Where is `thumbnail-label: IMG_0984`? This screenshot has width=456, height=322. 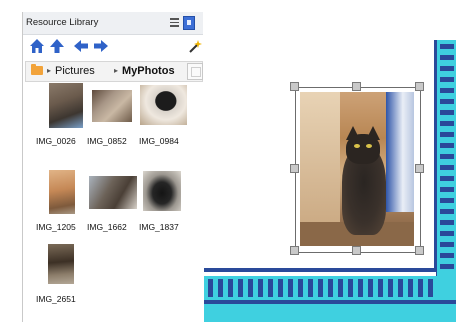
thumbnail-label: IMG_0984 is located at coordinates (159, 141).